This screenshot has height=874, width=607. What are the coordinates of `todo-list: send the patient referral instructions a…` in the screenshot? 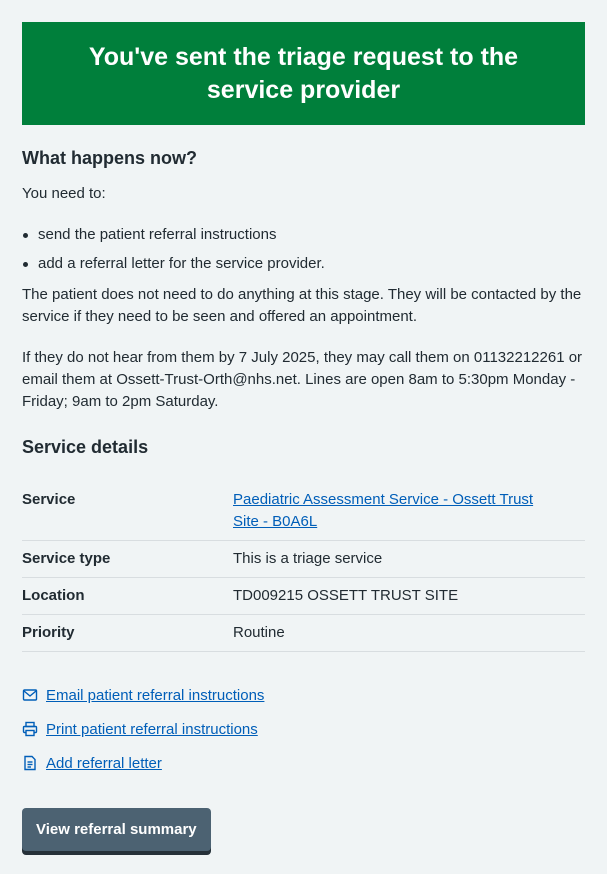 It's located at (303, 249).